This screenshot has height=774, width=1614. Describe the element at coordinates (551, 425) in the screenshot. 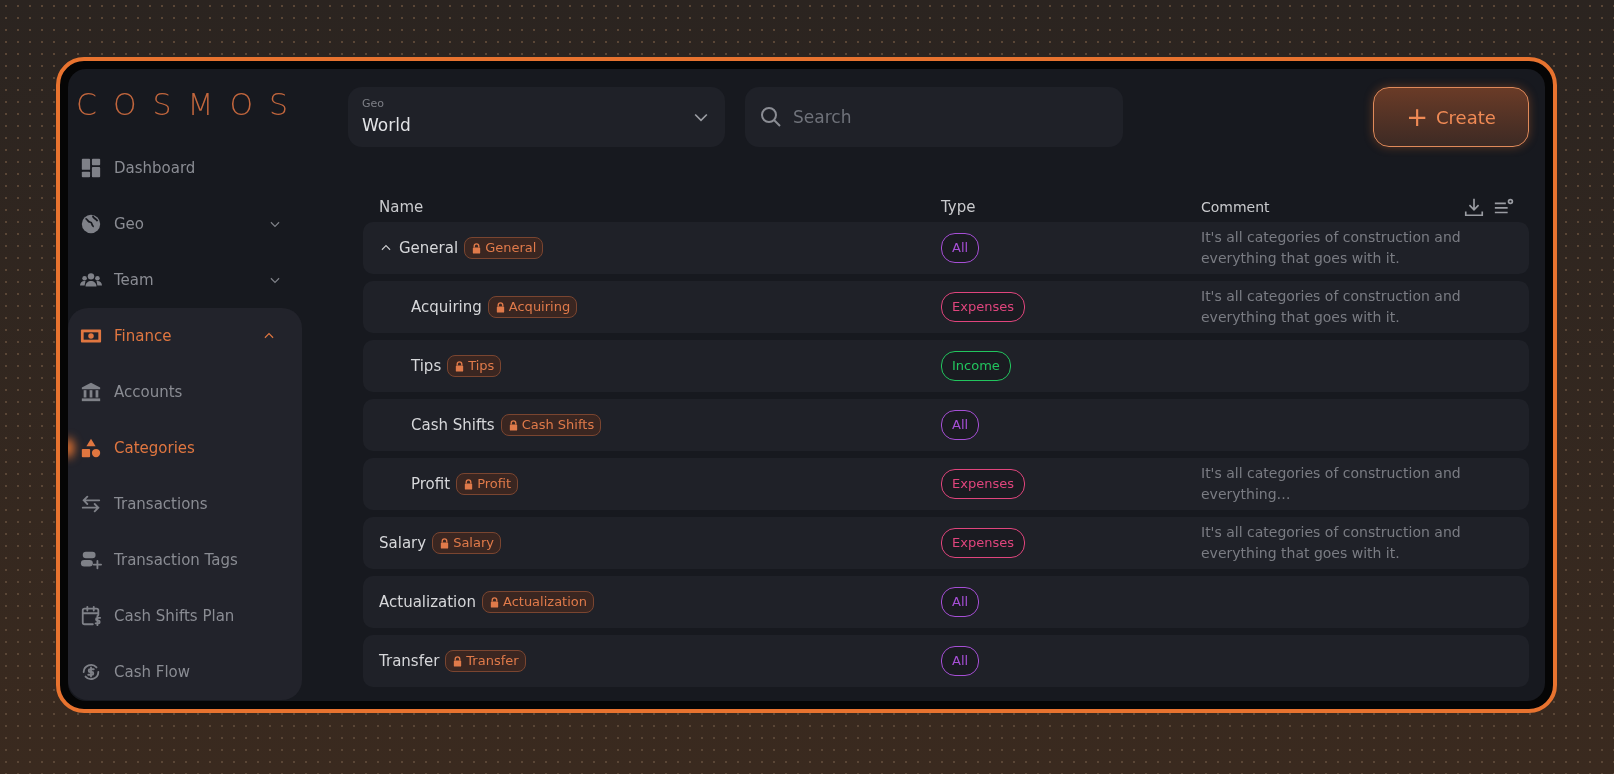

I see `lock-tag: Cash Shifts` at that location.